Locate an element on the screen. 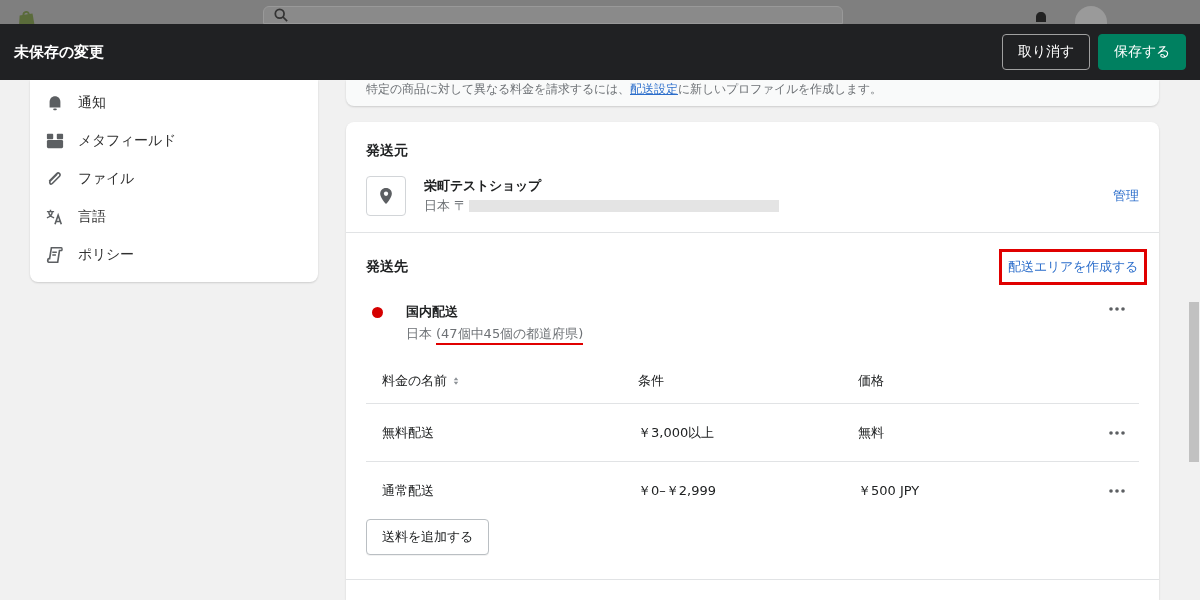 This screenshot has height=600, width=1200. sidebar-item: ポリシー is located at coordinates (174, 255).